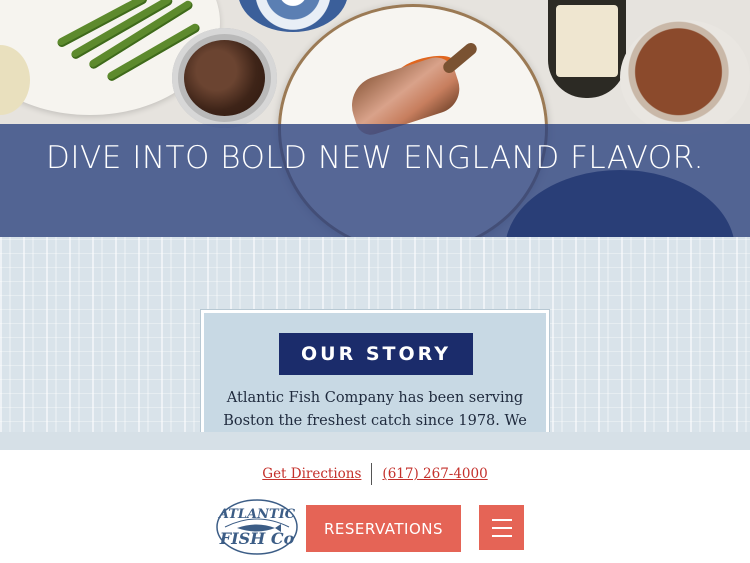 The image size is (750, 563). I want to click on story-text-line: Atlantic Fish Company has been serving, so click(375, 398).